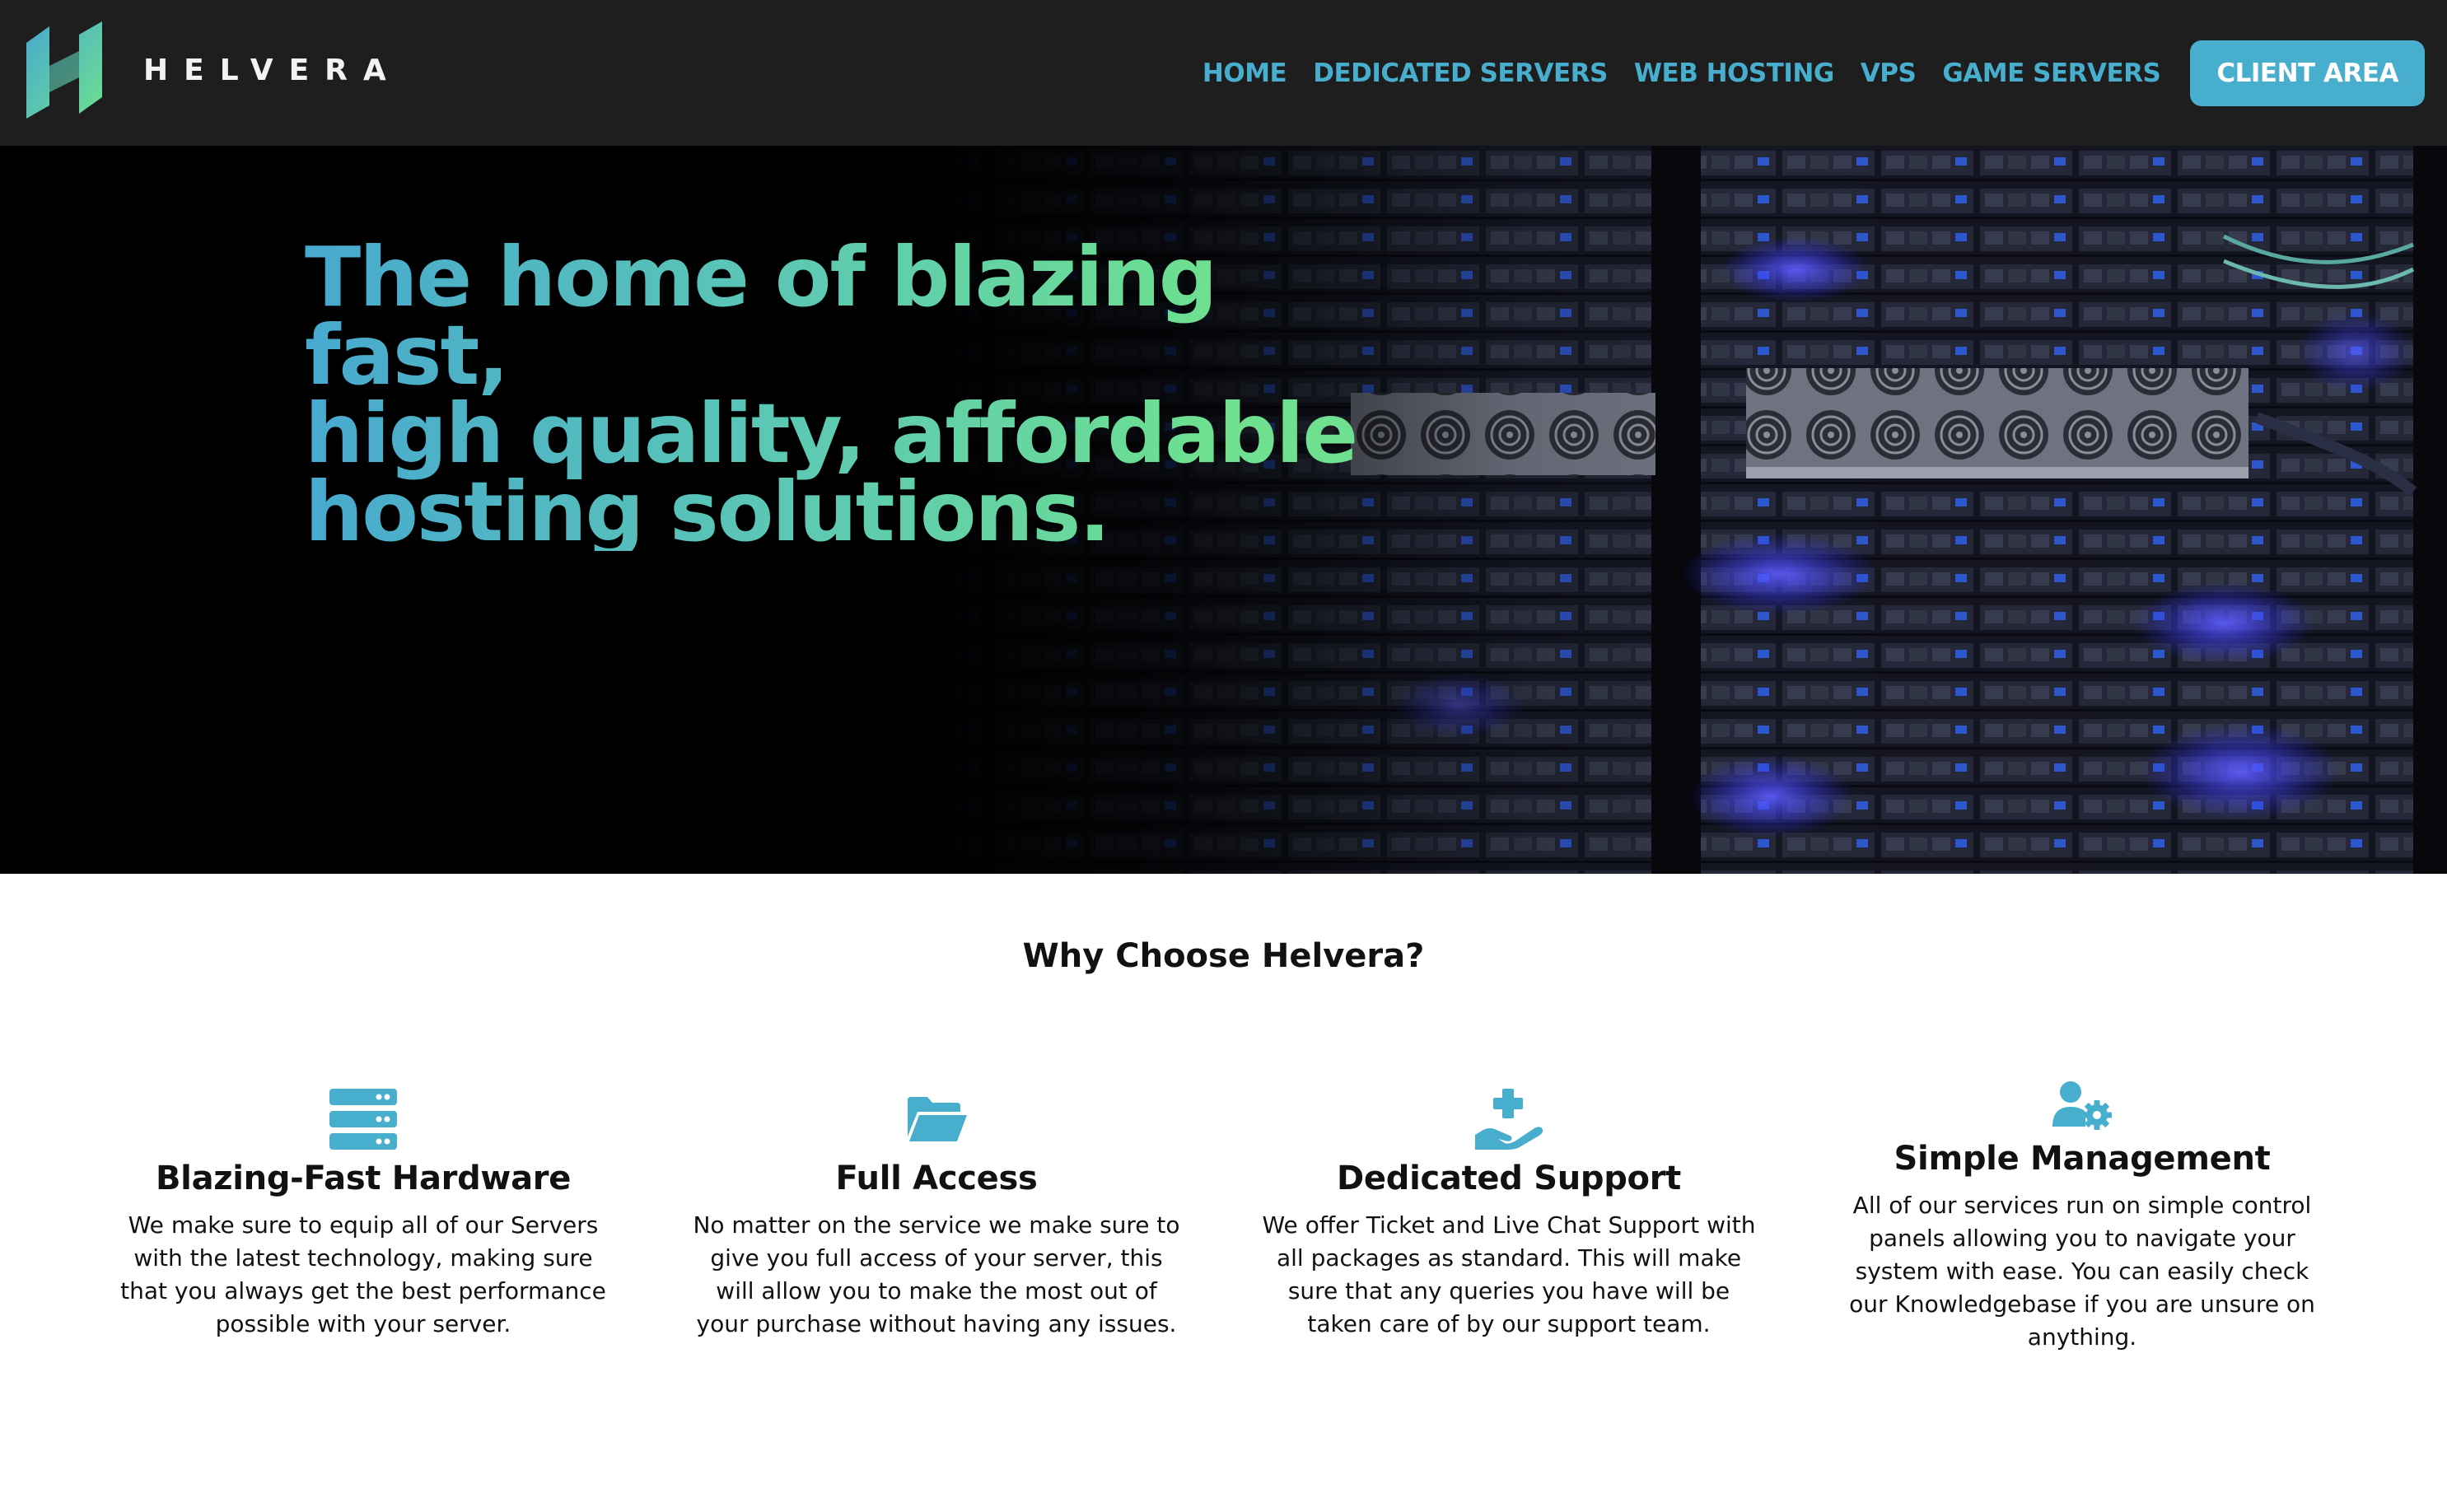 The image size is (2447, 1512). What do you see at coordinates (363, 1178) in the screenshot?
I see `feature-title: Blazing-Fast Hardware` at bounding box center [363, 1178].